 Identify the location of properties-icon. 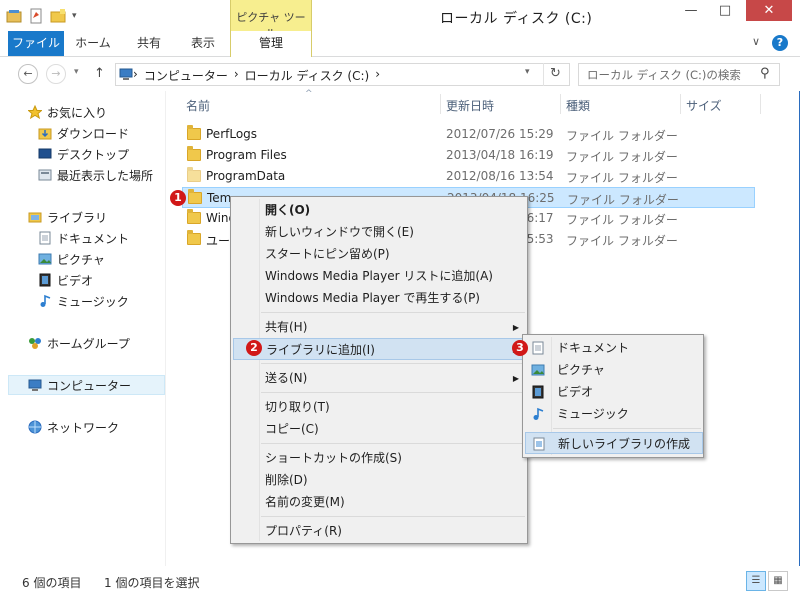
(36, 16).